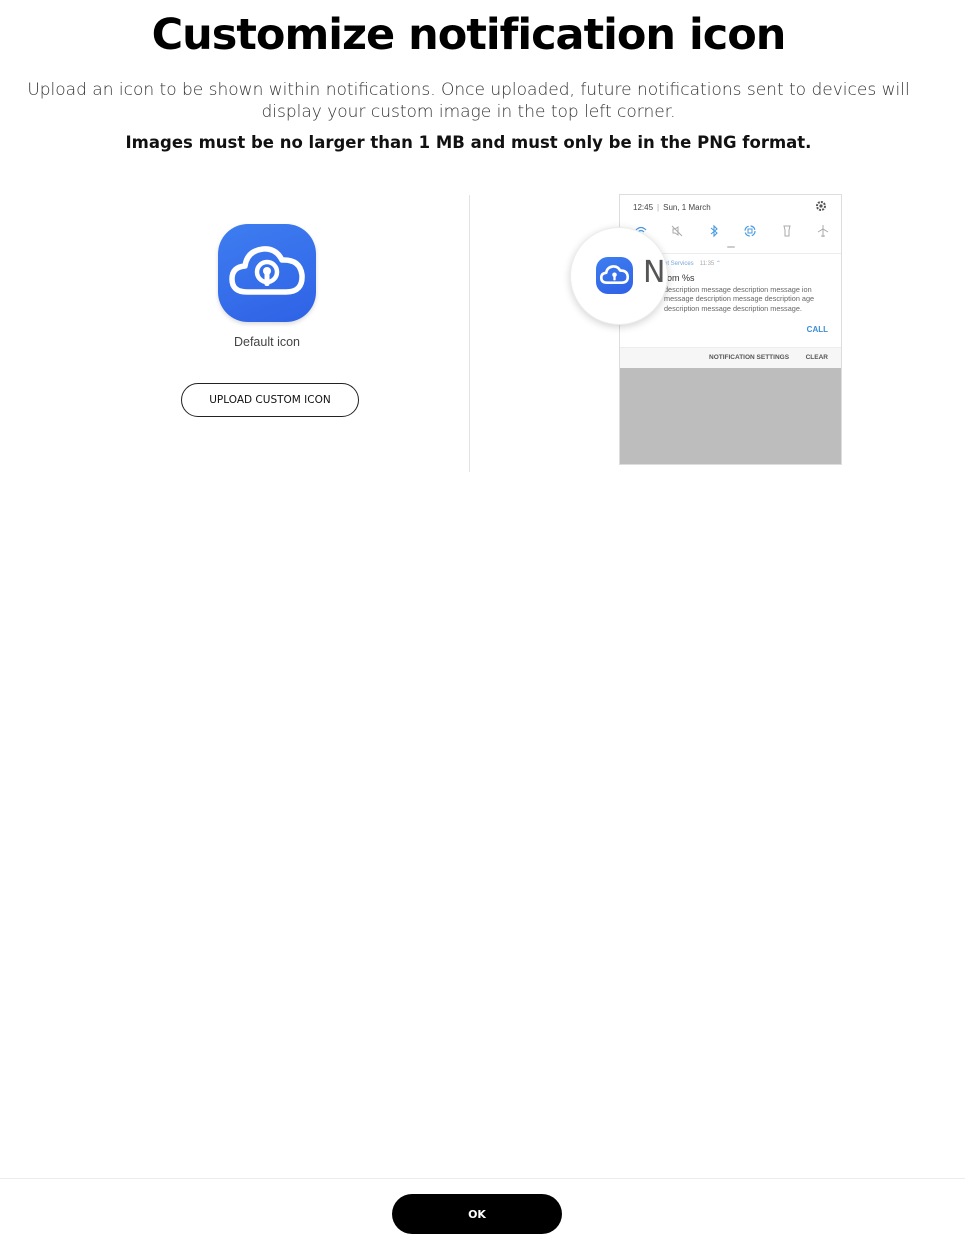  I want to click on preview-background, so click(730, 416).